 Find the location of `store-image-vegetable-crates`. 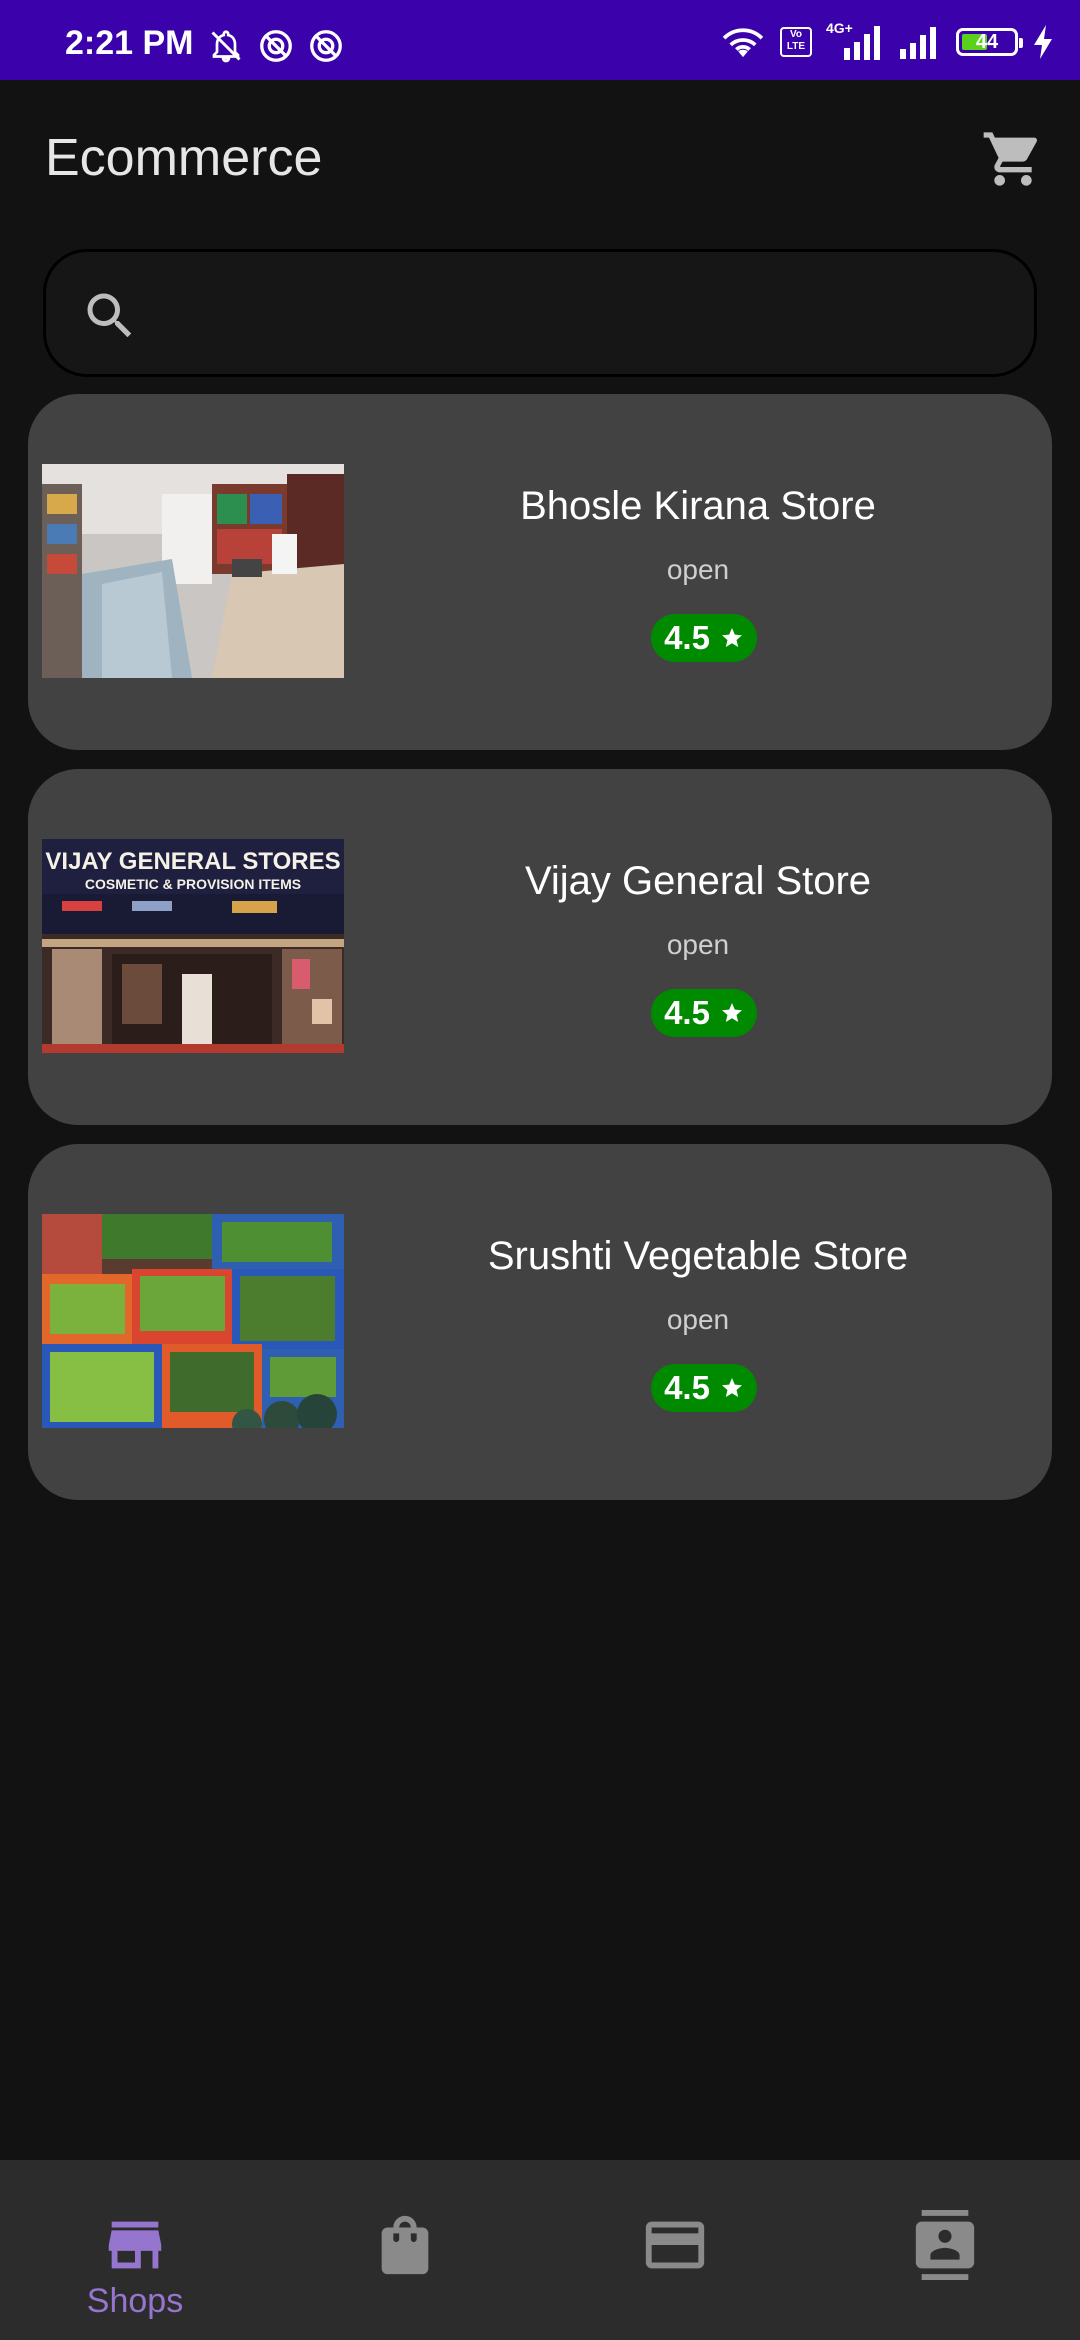

store-image-vegetable-crates is located at coordinates (193, 1321).